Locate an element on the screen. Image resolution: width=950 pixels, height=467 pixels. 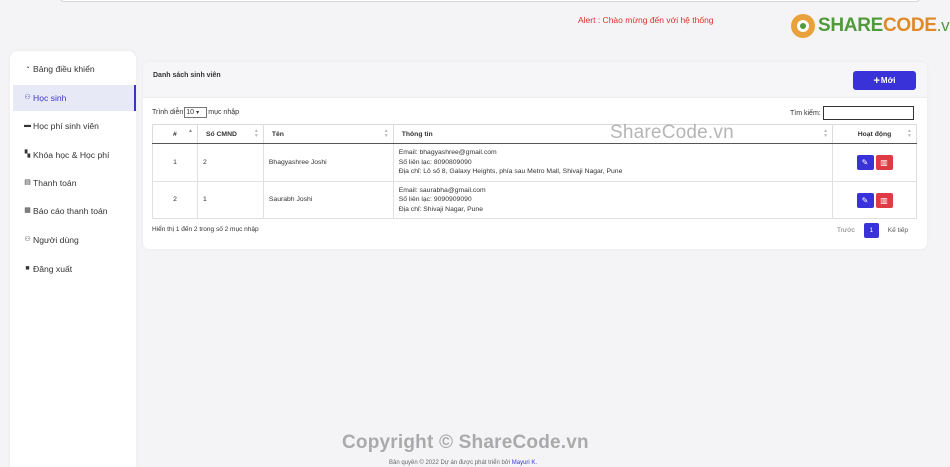
prev-page-button: Trước is located at coordinates (846, 230).